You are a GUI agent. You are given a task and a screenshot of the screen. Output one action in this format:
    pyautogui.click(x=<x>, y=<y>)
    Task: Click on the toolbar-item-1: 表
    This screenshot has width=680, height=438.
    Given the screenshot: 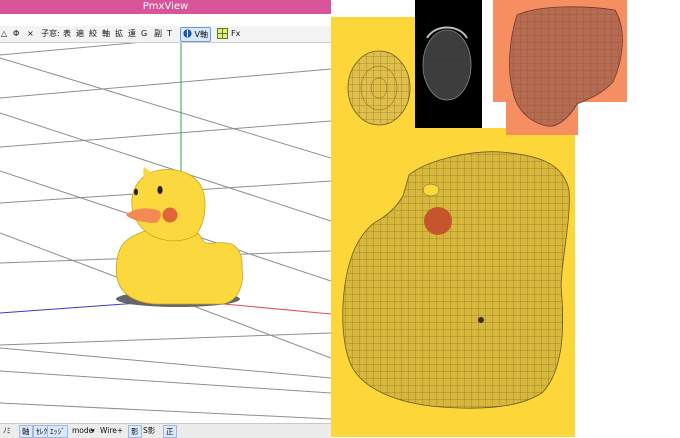 What is the action you would take?
    pyautogui.click(x=67, y=34)
    